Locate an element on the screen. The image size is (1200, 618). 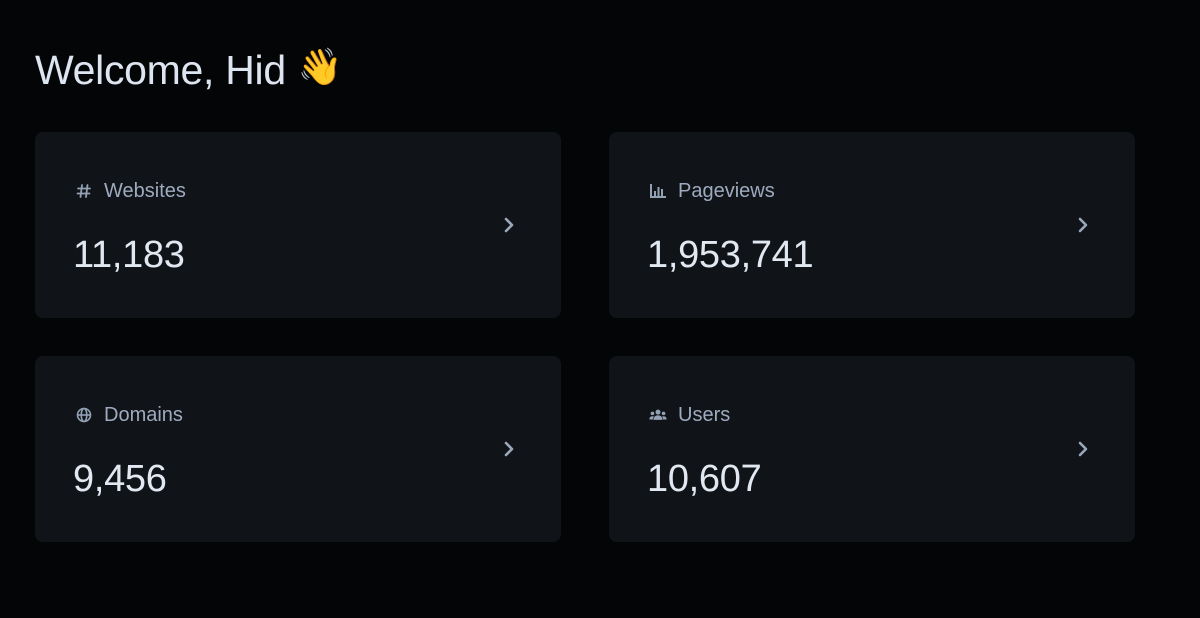
hash-icon is located at coordinates (84, 191).